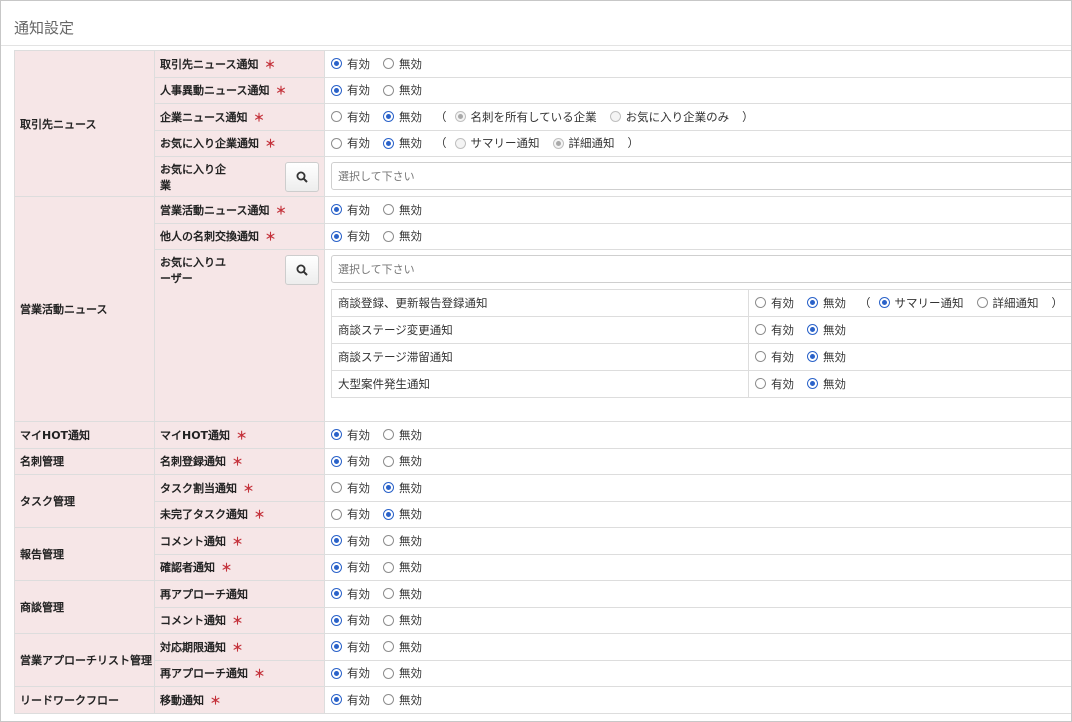 The width and height of the screenshot is (1072, 722). What do you see at coordinates (336, 90) in the screenshot?
I see `option-on-0-1-radio` at bounding box center [336, 90].